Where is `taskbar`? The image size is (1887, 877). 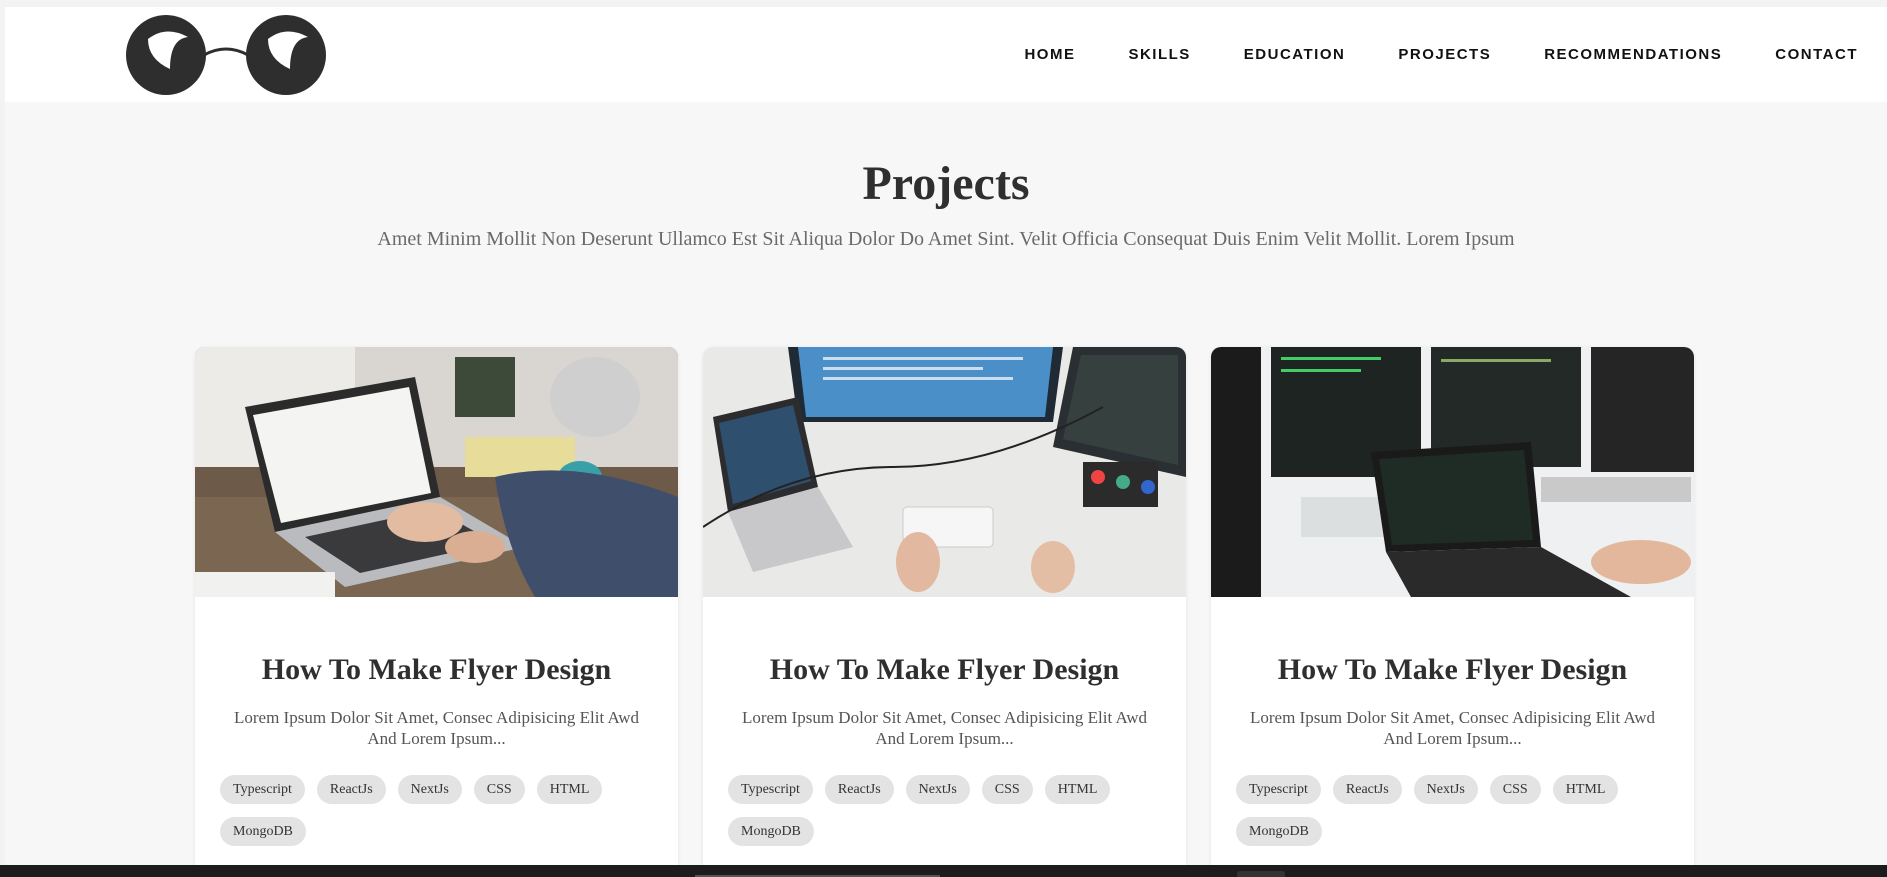
taskbar is located at coordinates (943, 871).